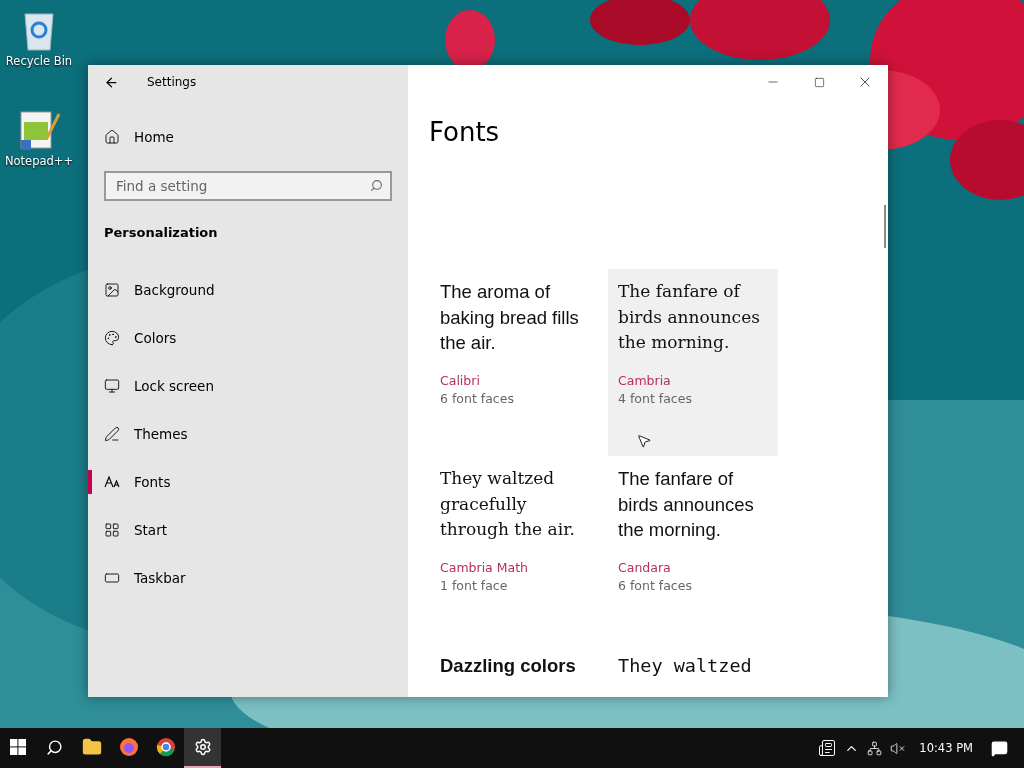 The image size is (1024, 768). Describe the element at coordinates (693, 567) in the screenshot. I see `font-name: Candara` at that location.